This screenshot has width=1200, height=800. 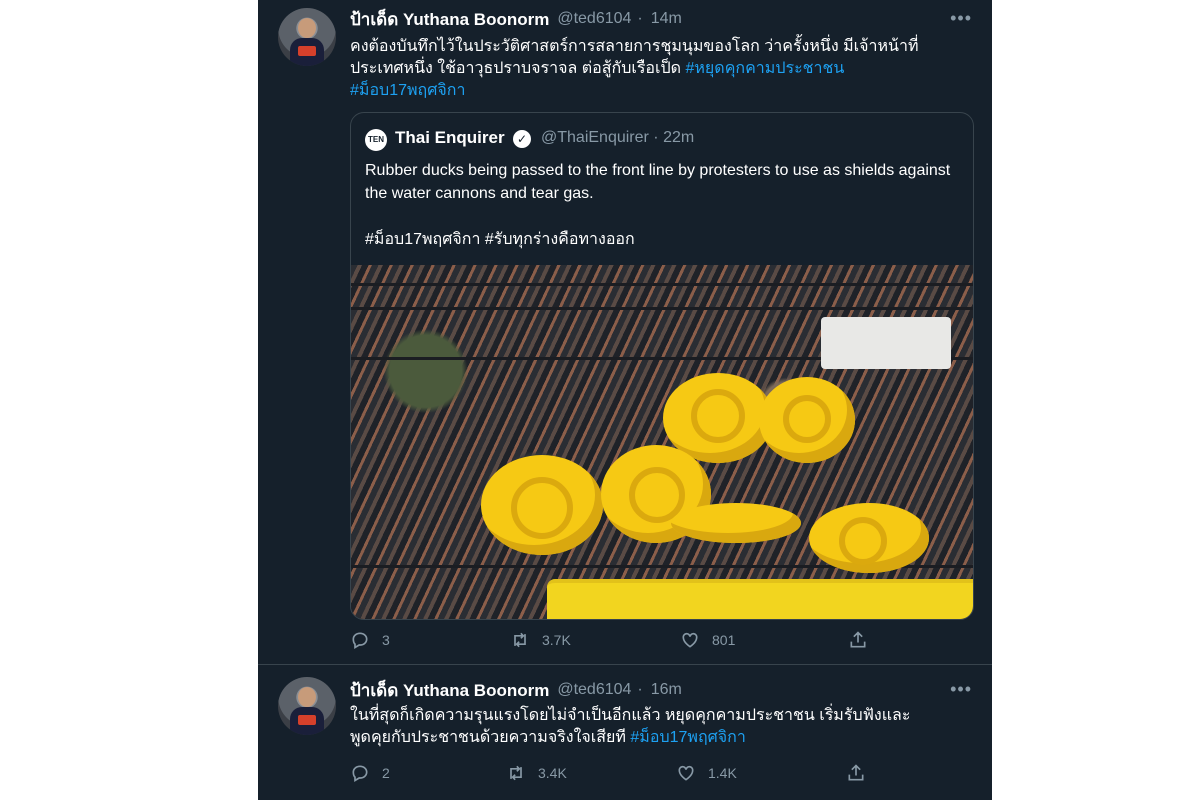 I want to click on thai-enquirer-logo: TEN, so click(x=376, y=140).